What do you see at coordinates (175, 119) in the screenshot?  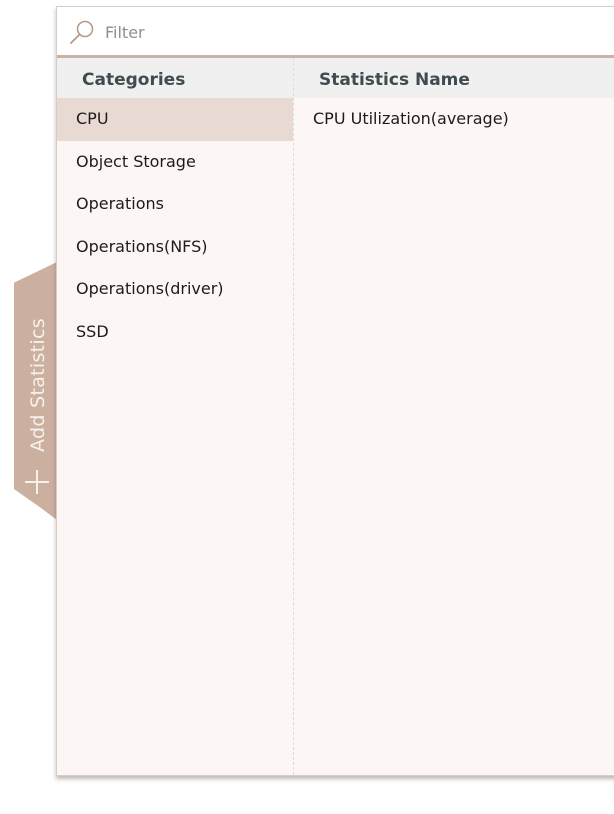 I see `category-item-cpu: CPU` at bounding box center [175, 119].